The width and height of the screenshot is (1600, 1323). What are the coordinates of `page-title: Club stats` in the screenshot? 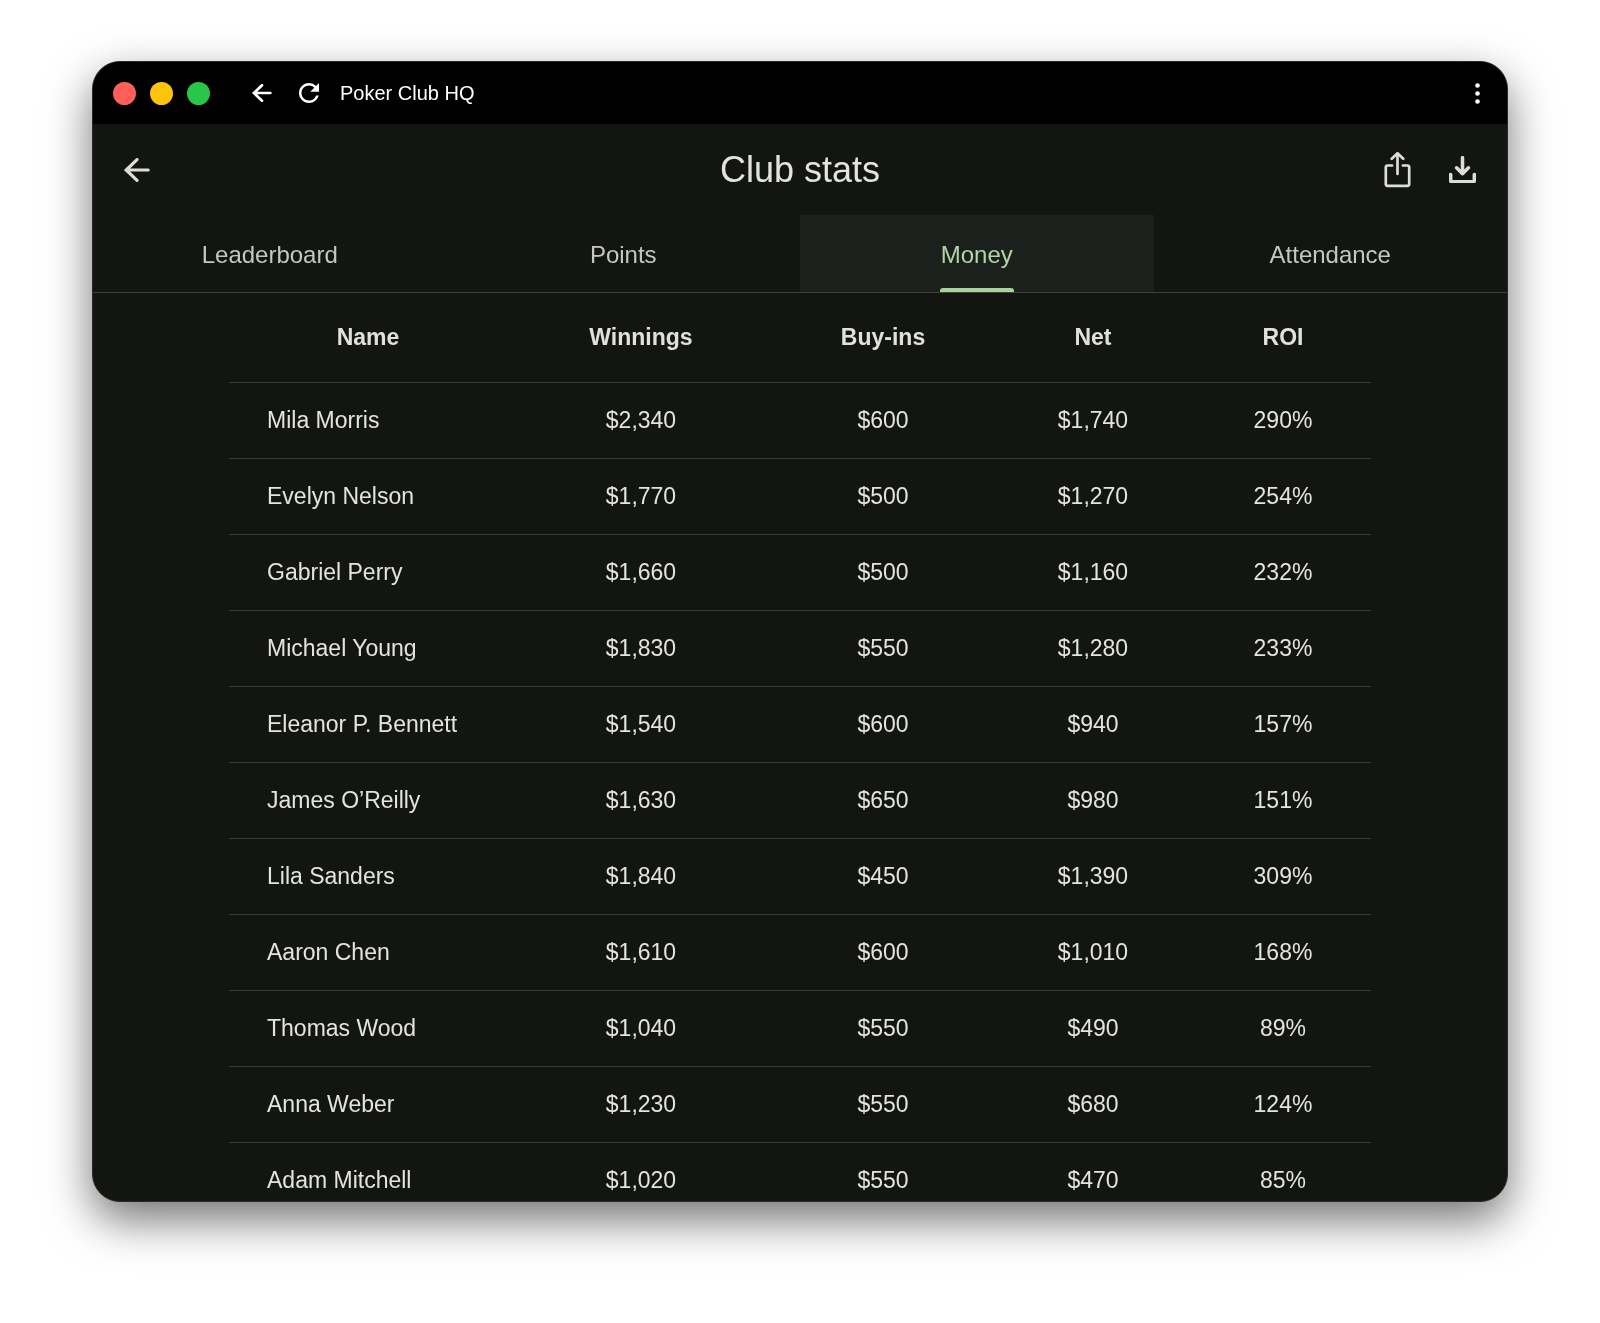 It's located at (800, 169).